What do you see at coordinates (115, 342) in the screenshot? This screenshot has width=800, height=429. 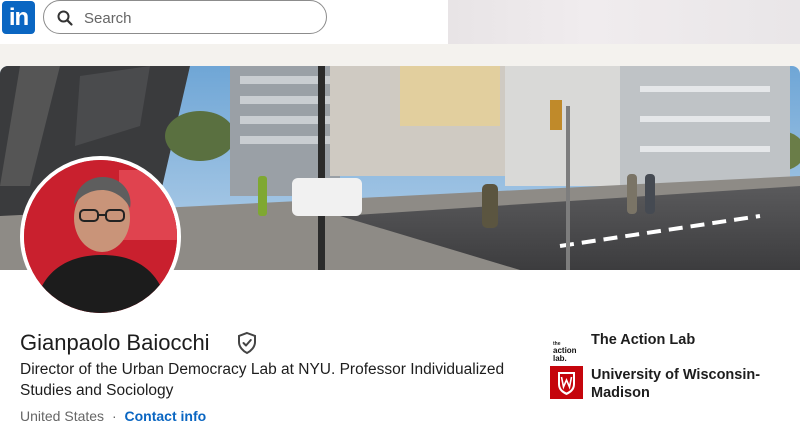 I see `profile-name: Gianpaolo Baiocchi` at bounding box center [115, 342].